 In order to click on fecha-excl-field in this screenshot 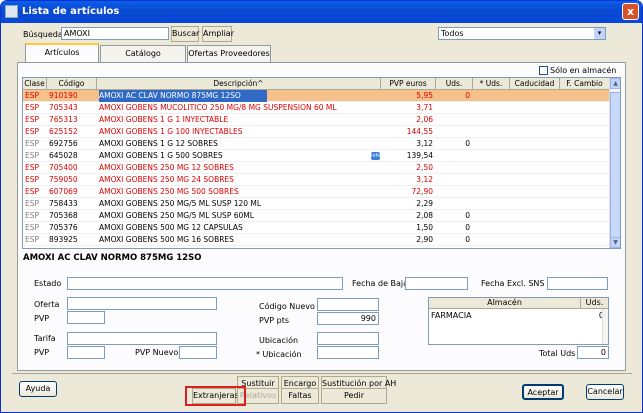, I will do `click(577, 283)`.